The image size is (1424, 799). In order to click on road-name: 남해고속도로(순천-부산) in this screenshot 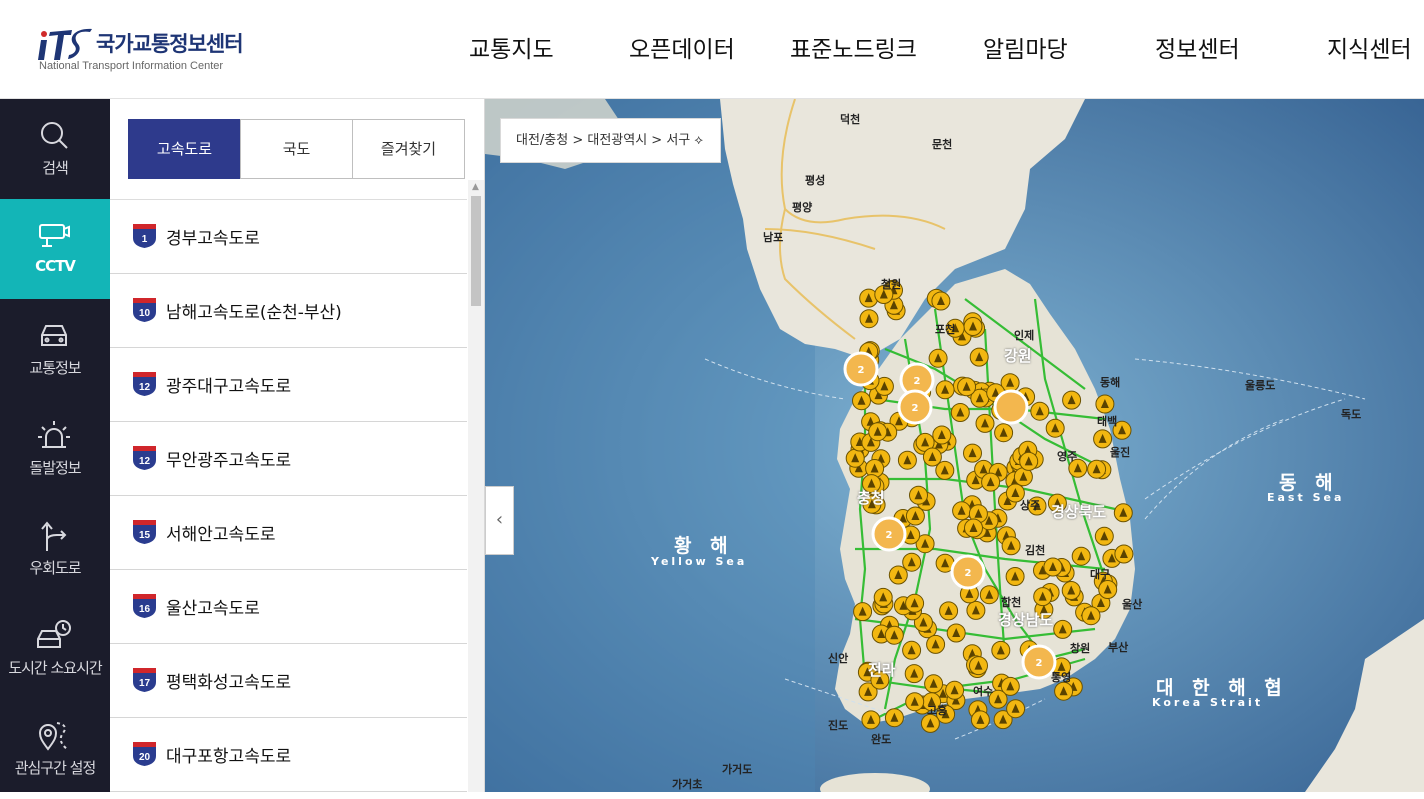, I will do `click(254, 313)`.